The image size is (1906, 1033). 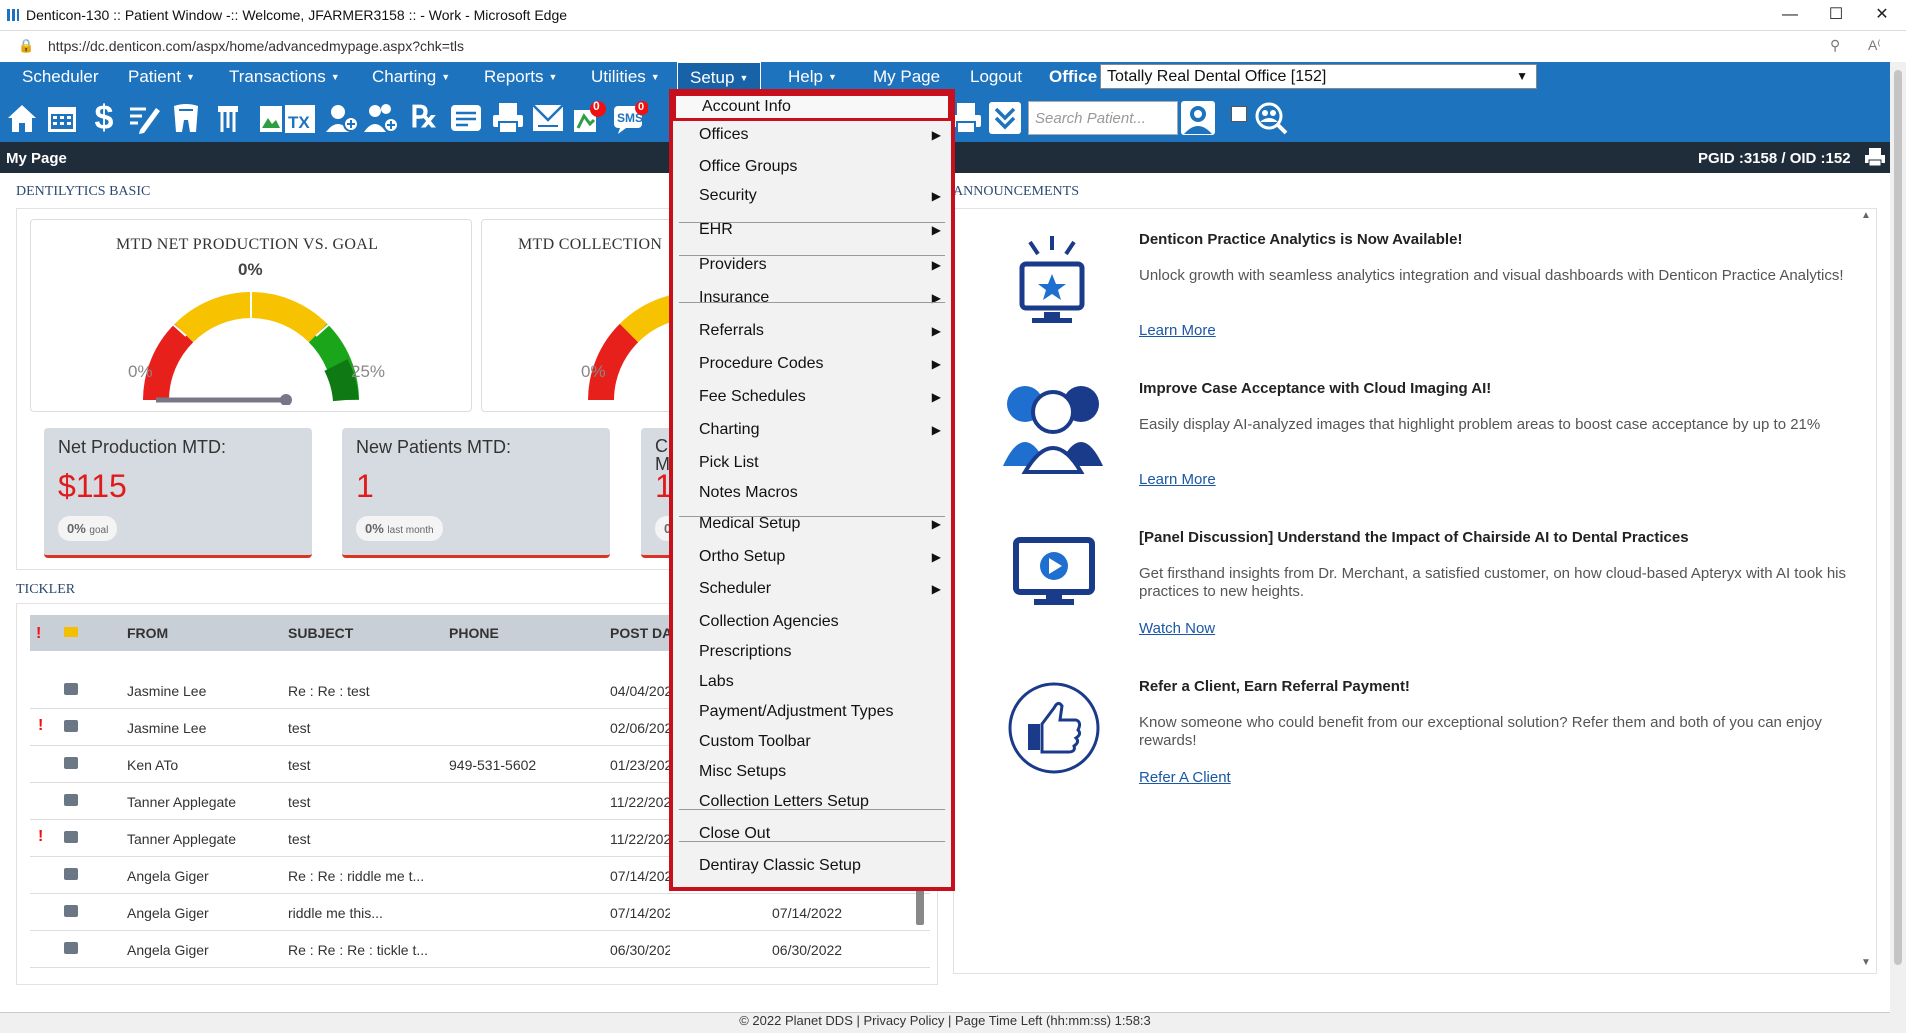 I want to click on menu-item-label: Providers, so click(x=733, y=264).